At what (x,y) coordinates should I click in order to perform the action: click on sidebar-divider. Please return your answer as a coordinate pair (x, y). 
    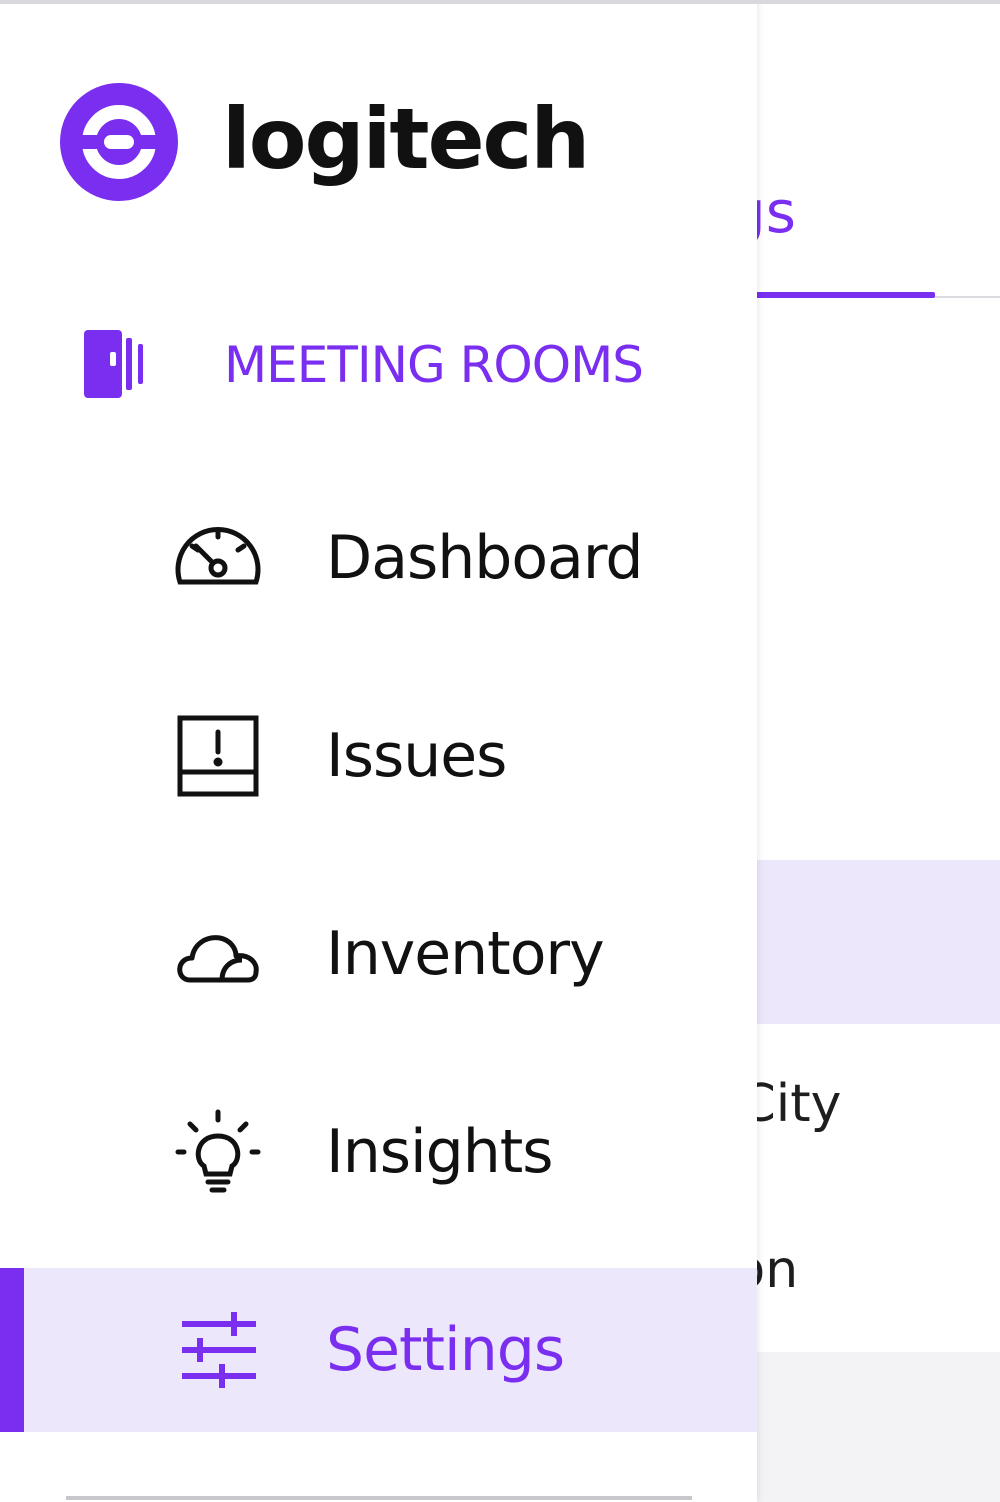
    Looking at the image, I should click on (379, 1498).